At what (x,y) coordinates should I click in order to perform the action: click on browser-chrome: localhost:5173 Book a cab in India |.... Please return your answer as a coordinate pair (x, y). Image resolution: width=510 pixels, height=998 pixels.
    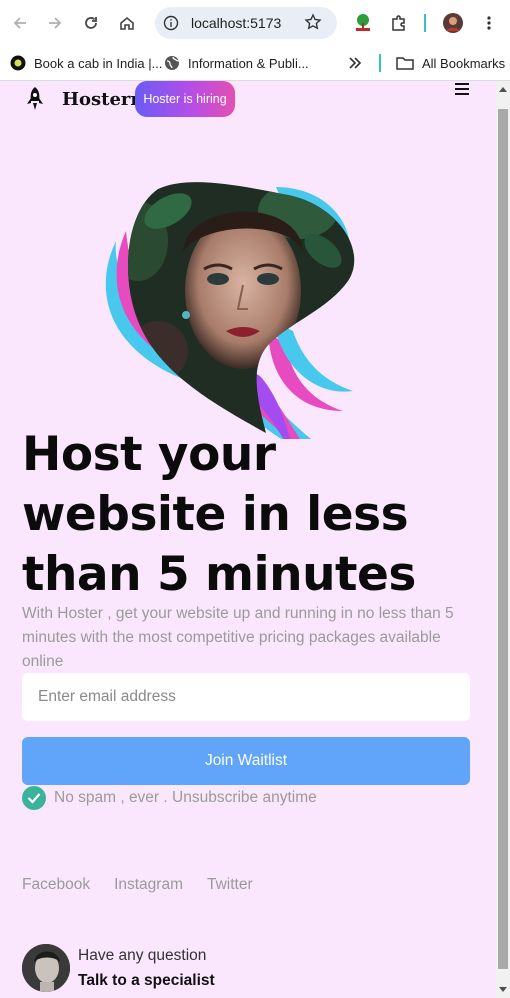
    Looking at the image, I should click on (255, 40).